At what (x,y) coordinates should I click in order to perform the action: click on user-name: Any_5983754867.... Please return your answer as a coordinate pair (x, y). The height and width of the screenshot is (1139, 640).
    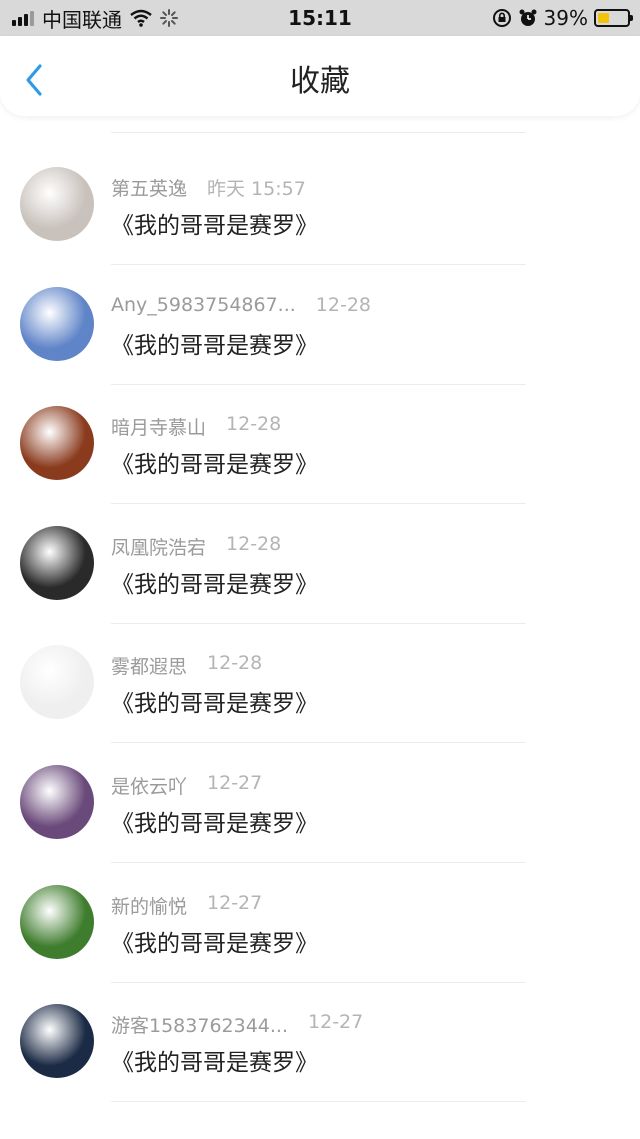
    Looking at the image, I should click on (203, 309).